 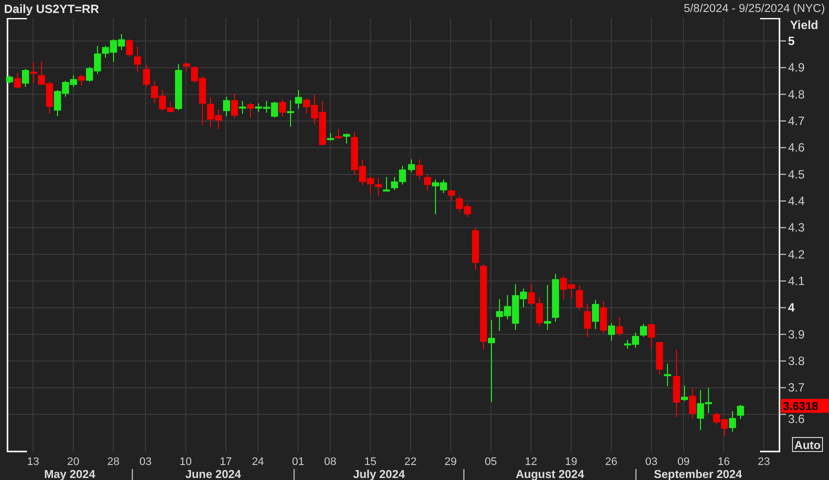 What do you see at coordinates (796, 174) in the screenshot?
I see `axis-tick-label: 4.5` at bounding box center [796, 174].